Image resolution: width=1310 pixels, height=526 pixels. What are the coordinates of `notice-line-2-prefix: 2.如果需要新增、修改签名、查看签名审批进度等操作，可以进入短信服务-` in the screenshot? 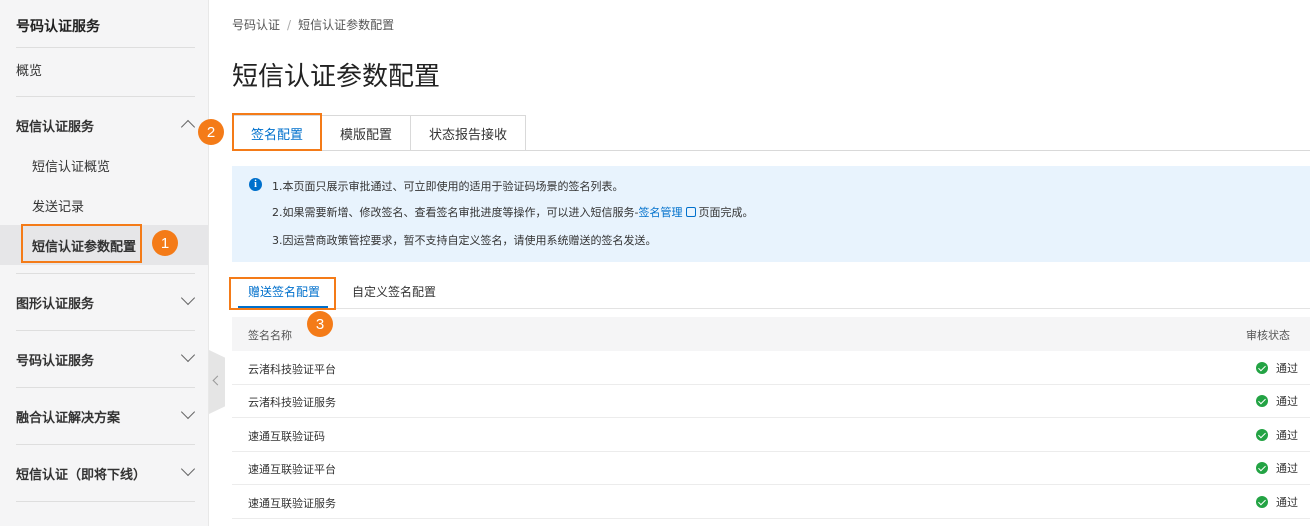 It's located at (455, 212).